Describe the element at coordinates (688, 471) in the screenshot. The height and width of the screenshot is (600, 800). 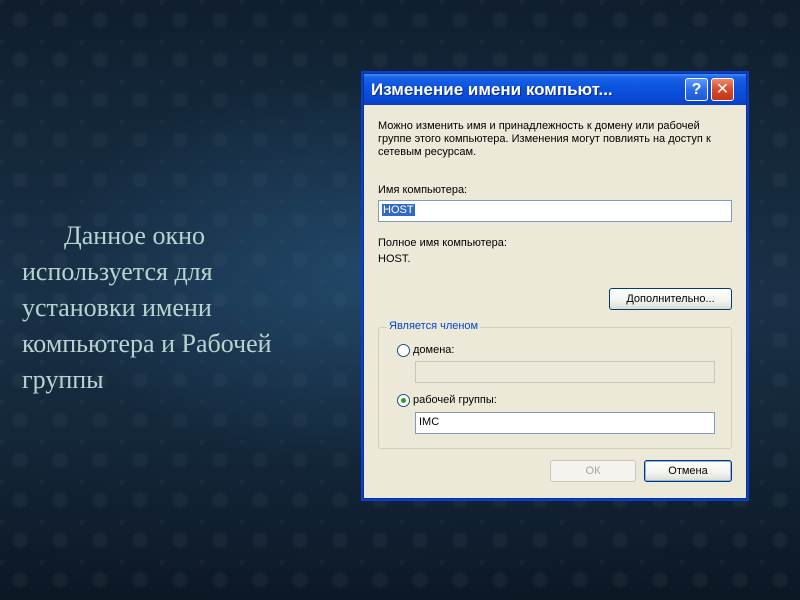
I see `cancel-button: Отмена` at that location.